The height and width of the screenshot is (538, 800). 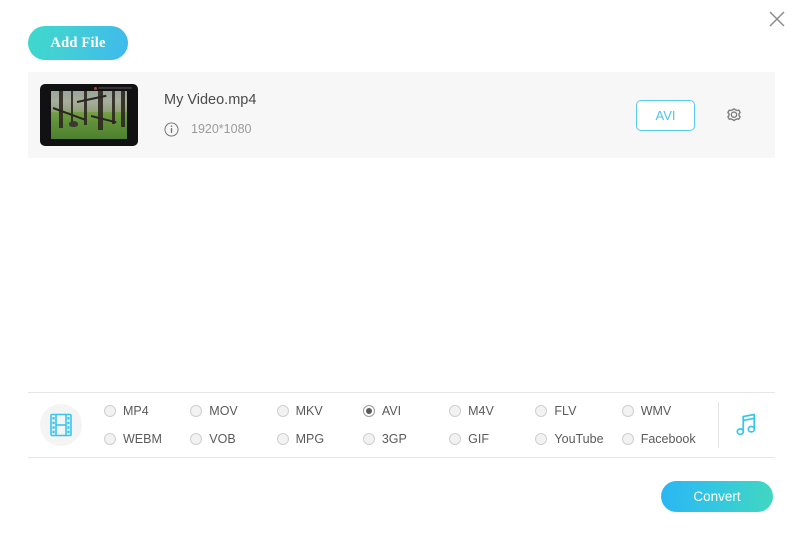 I want to click on file-resolution: 1920*1080, so click(x=221, y=129).